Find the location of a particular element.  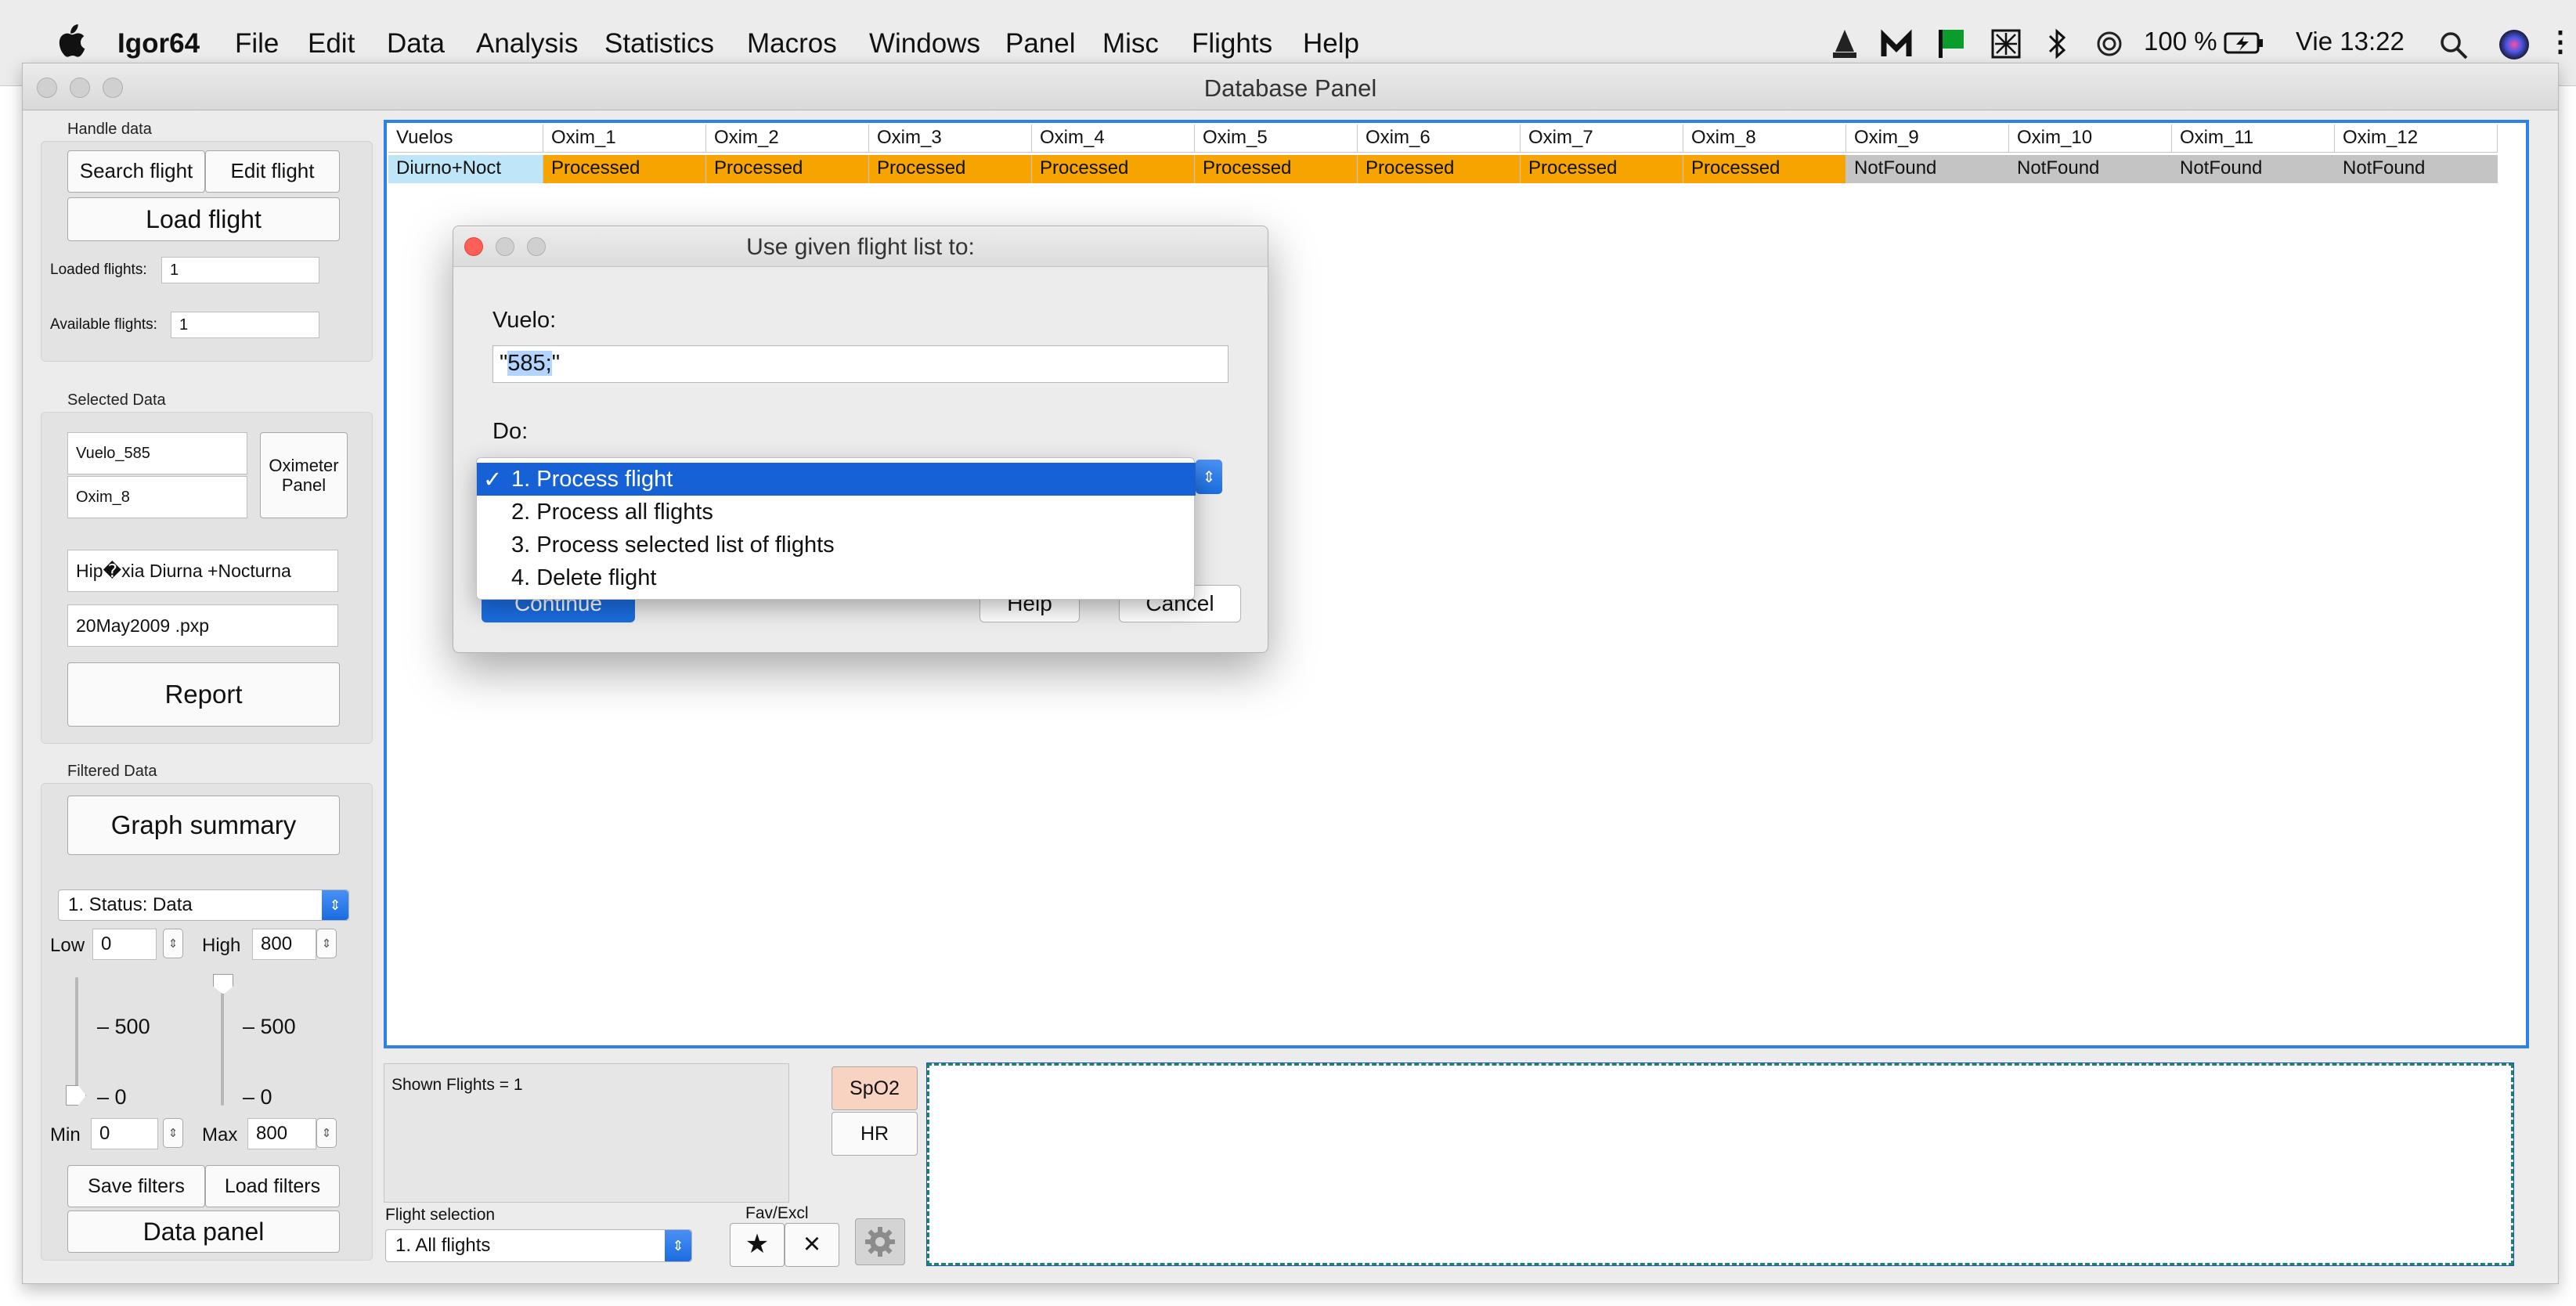

max-field: 800 is located at coordinates (281, 1133).